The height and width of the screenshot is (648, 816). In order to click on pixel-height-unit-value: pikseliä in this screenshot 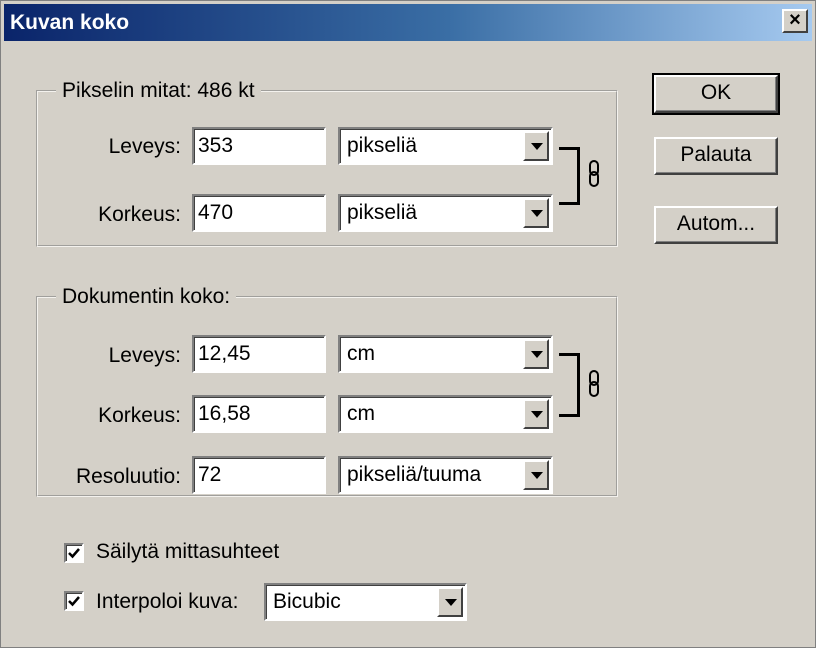, I will do `click(382, 212)`.